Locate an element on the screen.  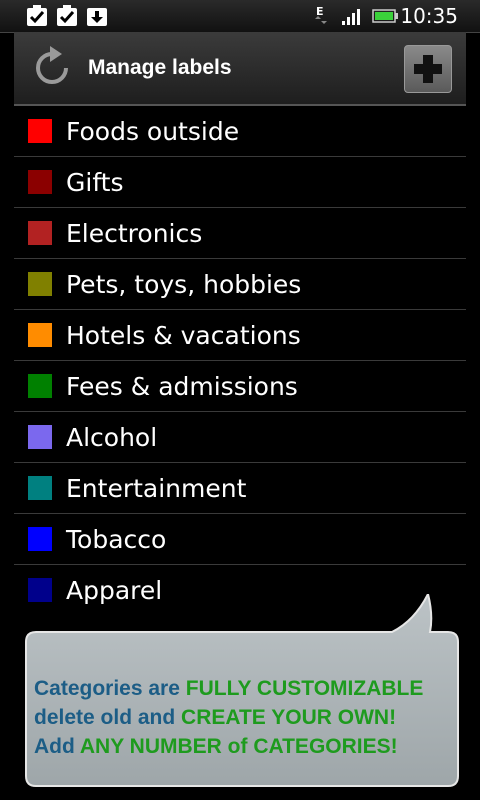
add-label-button is located at coordinates (428, 69).